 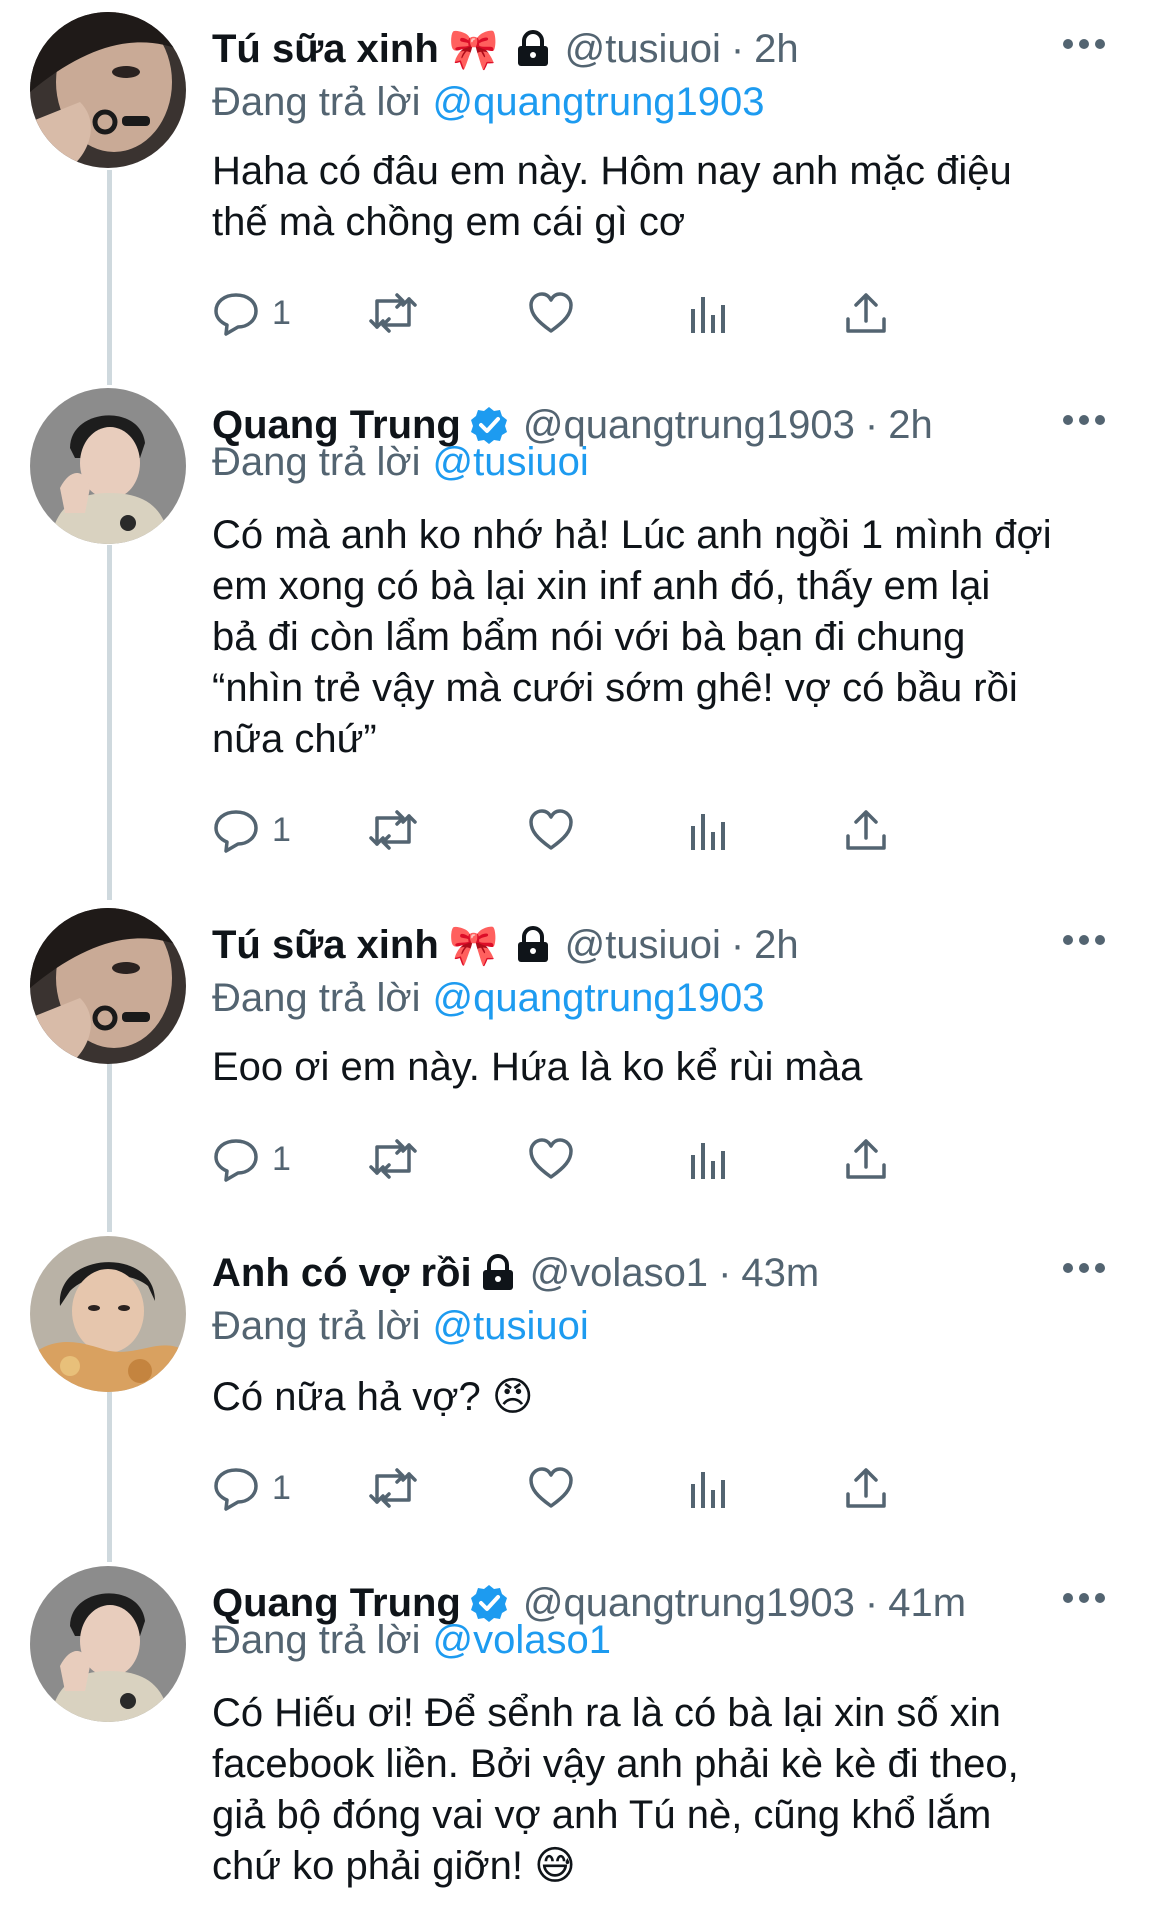 What do you see at coordinates (927, 1603) in the screenshot?
I see `timestamp: 41m` at bounding box center [927, 1603].